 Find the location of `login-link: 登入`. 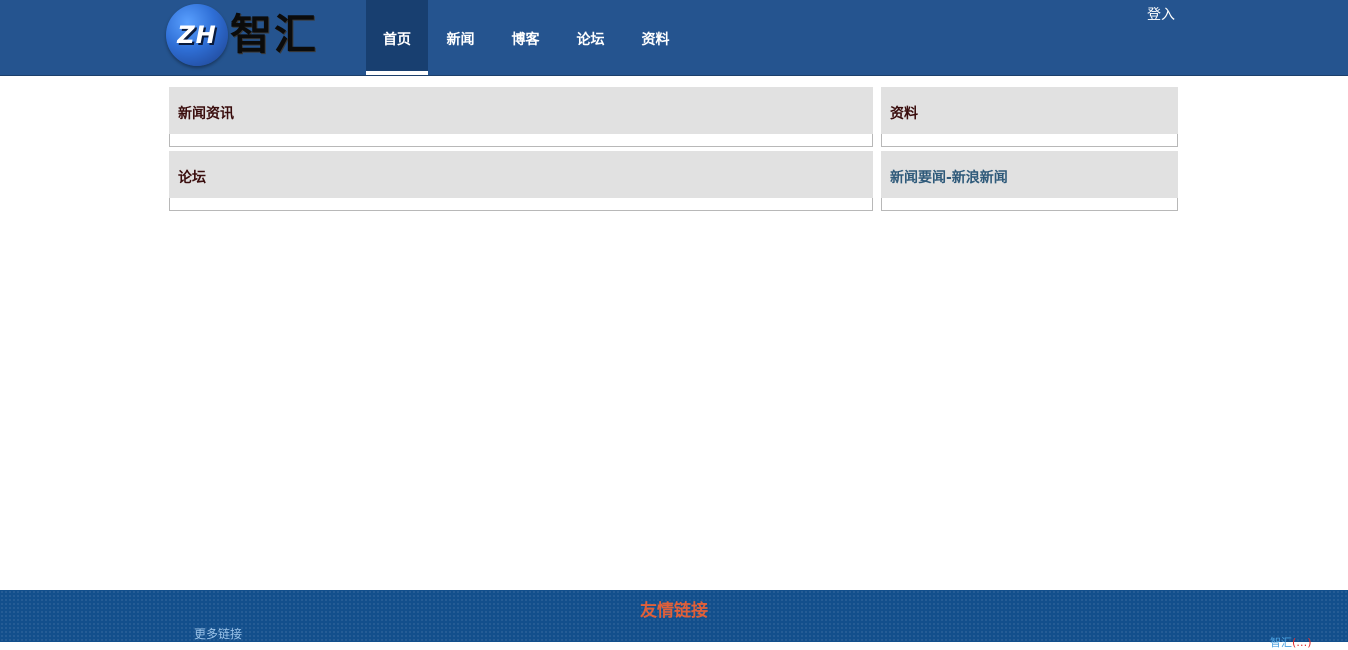

login-link: 登入 is located at coordinates (1161, 14).